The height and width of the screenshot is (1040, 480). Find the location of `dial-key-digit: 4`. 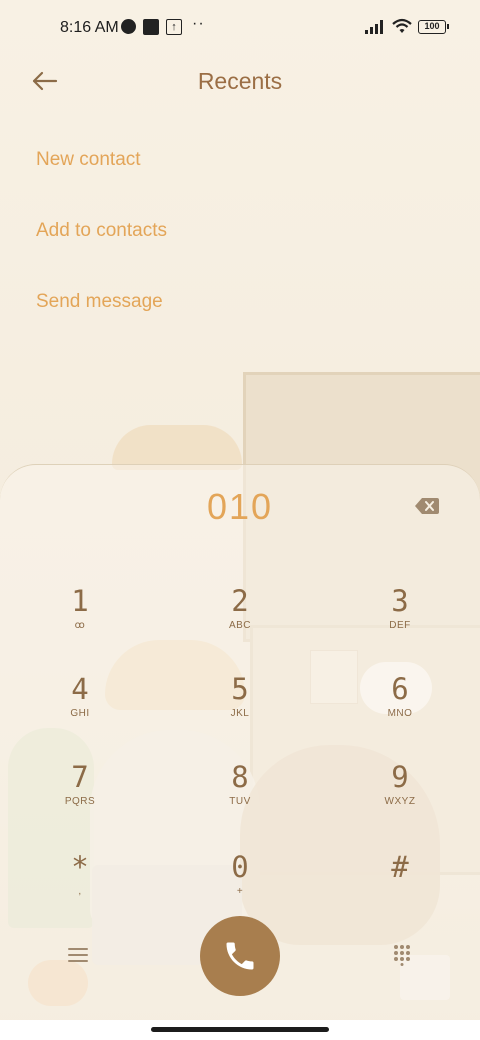

dial-key-digit: 4 is located at coordinates (80, 689).